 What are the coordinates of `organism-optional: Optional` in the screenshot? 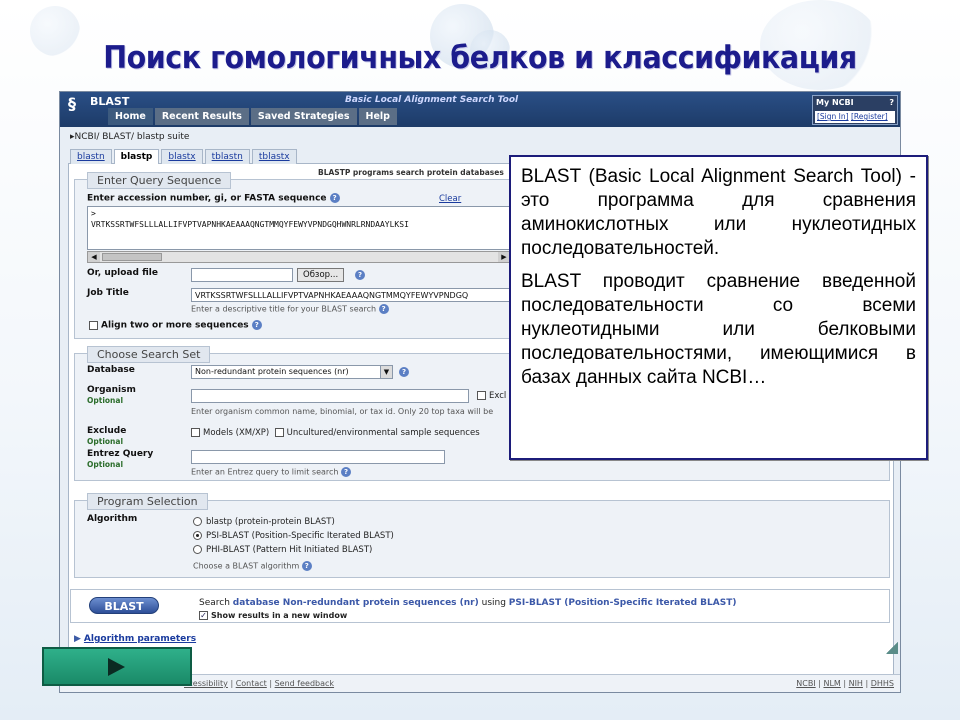 It's located at (105, 400).